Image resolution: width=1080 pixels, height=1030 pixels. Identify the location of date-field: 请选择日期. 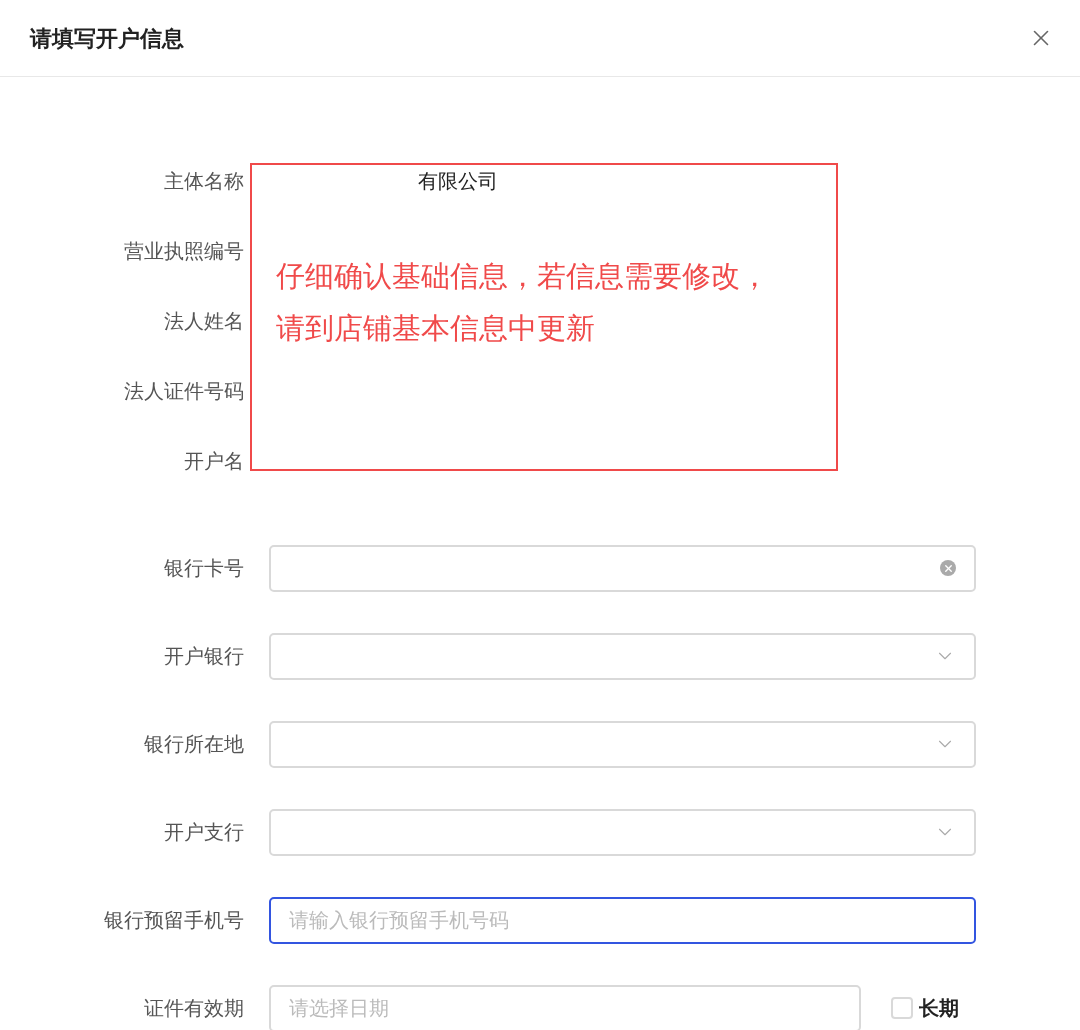
(565, 1007).